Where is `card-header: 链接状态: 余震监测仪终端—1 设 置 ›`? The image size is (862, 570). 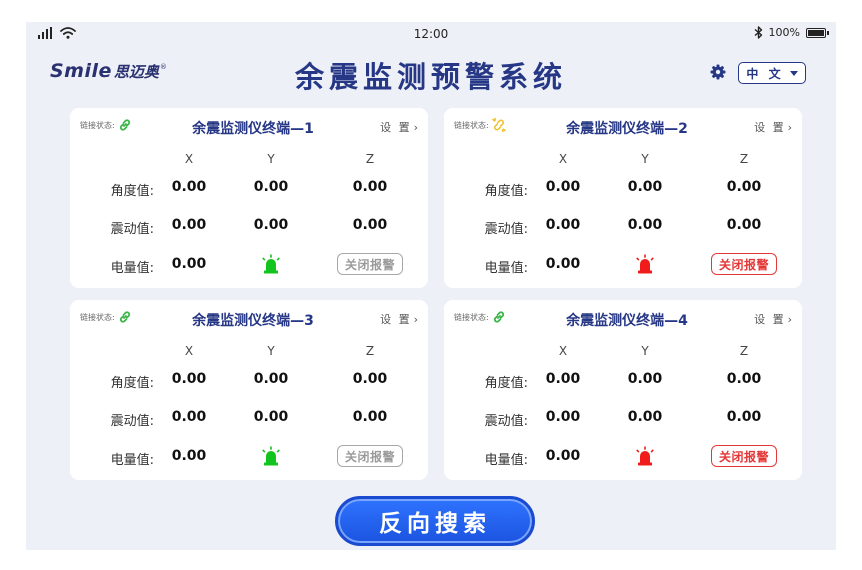 card-header: 链接状态: 余震监测仪终端—1 设 置 › is located at coordinates (249, 126).